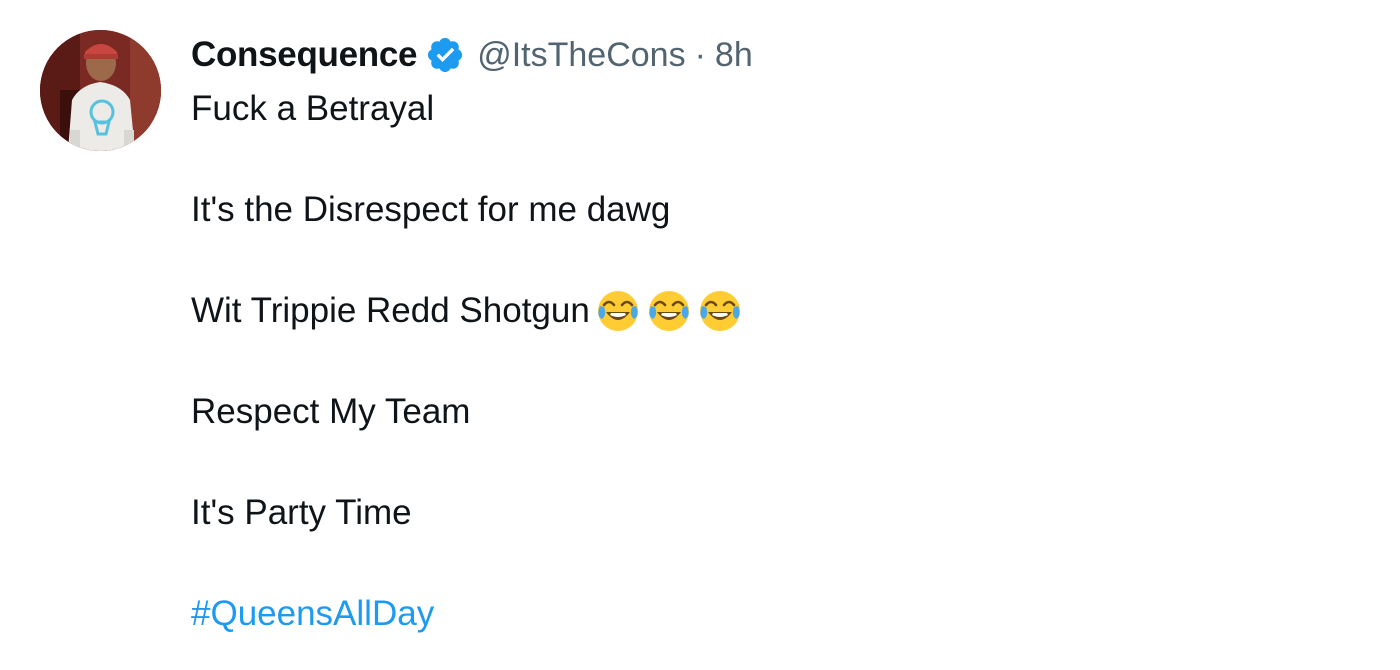 The height and width of the screenshot is (670, 1400). I want to click on author-handle: @ItsTheCons, so click(581, 55).